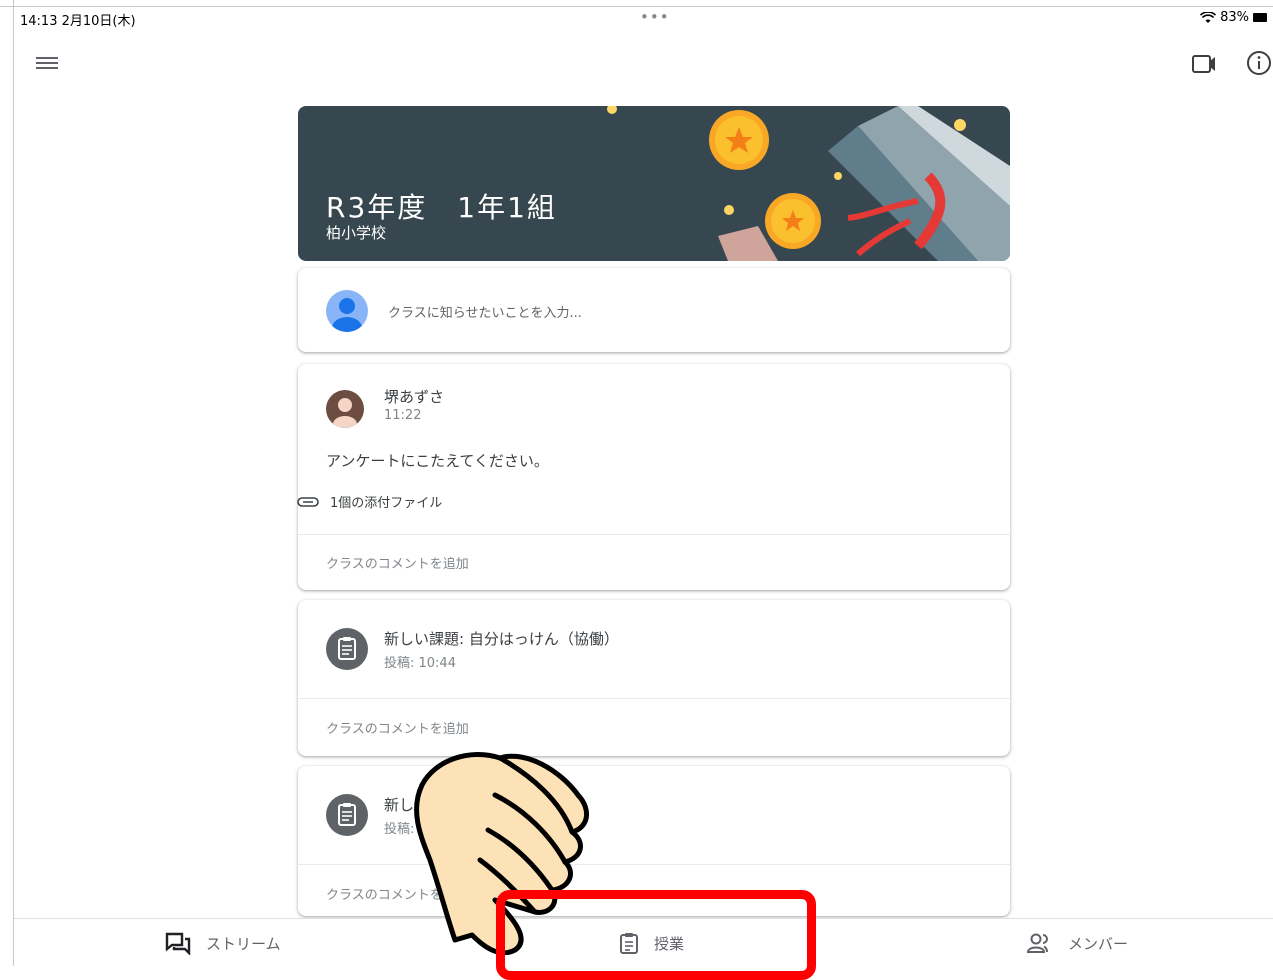 This screenshot has height=980, width=1273. Describe the element at coordinates (1204, 64) in the screenshot. I see `video-call-icon` at that location.